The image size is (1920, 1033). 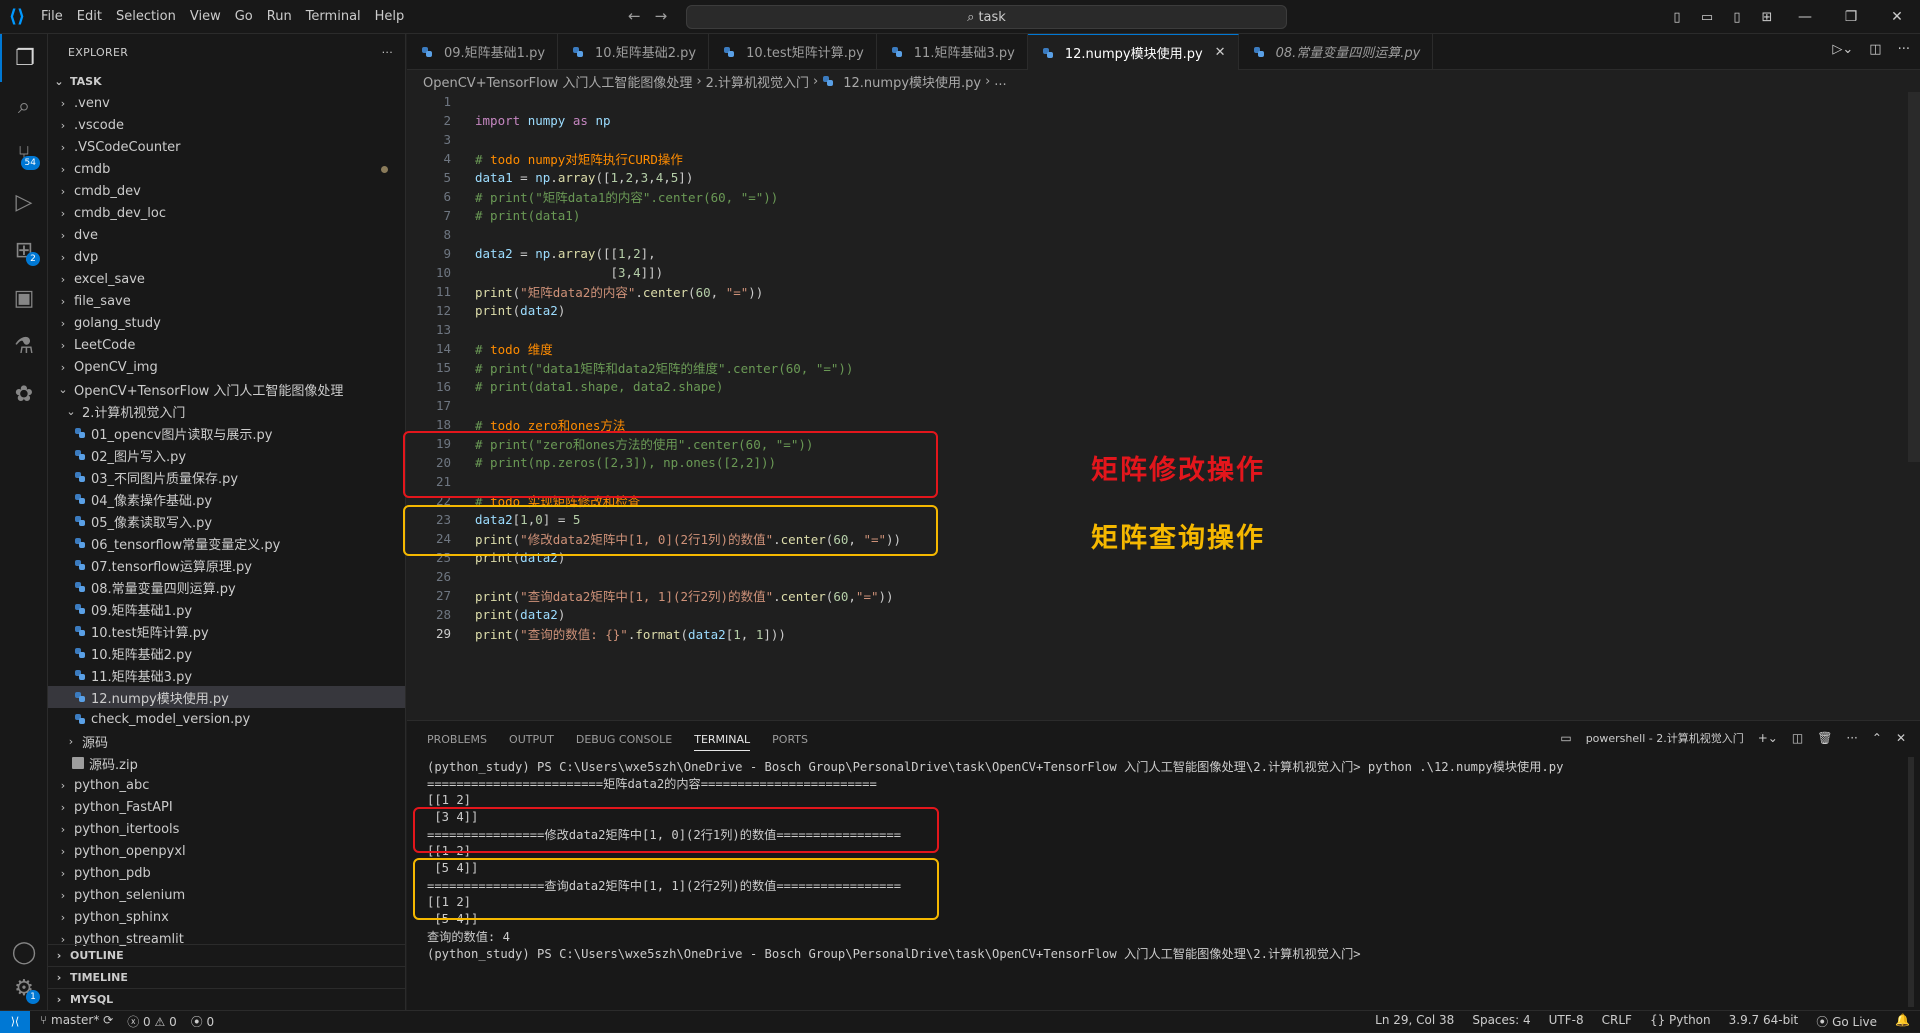 I want to click on editor-scrollbar, so click(x=1914, y=277).